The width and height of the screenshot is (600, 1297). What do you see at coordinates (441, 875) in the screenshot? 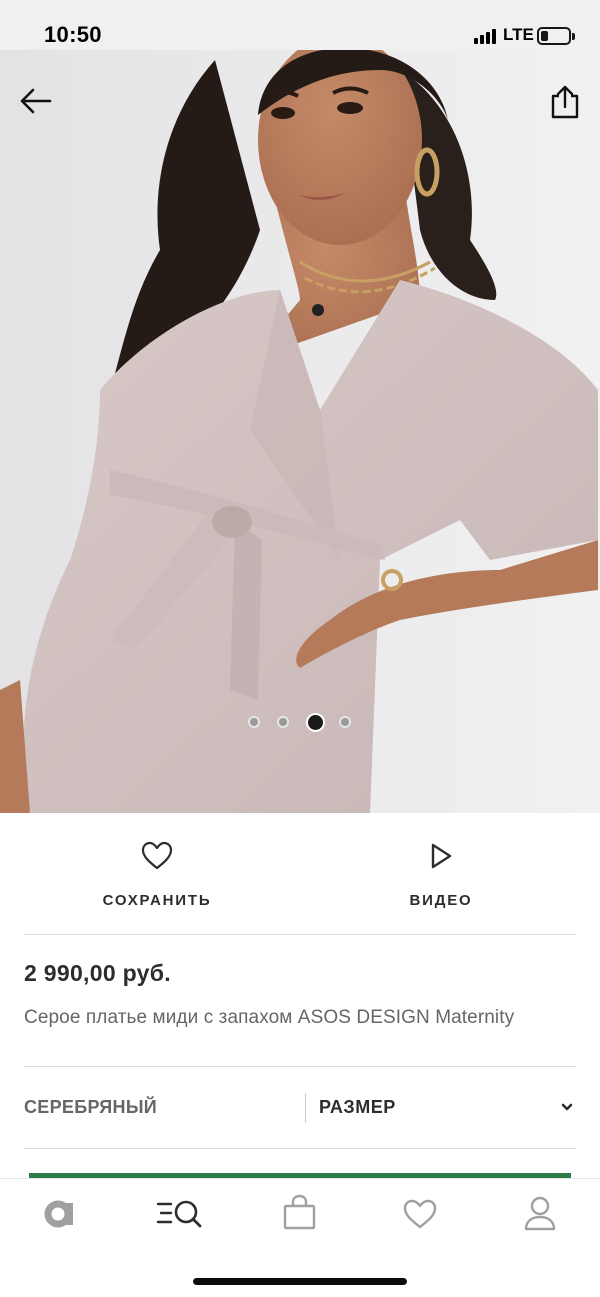
I see `video-button: ВИДЕО` at bounding box center [441, 875].